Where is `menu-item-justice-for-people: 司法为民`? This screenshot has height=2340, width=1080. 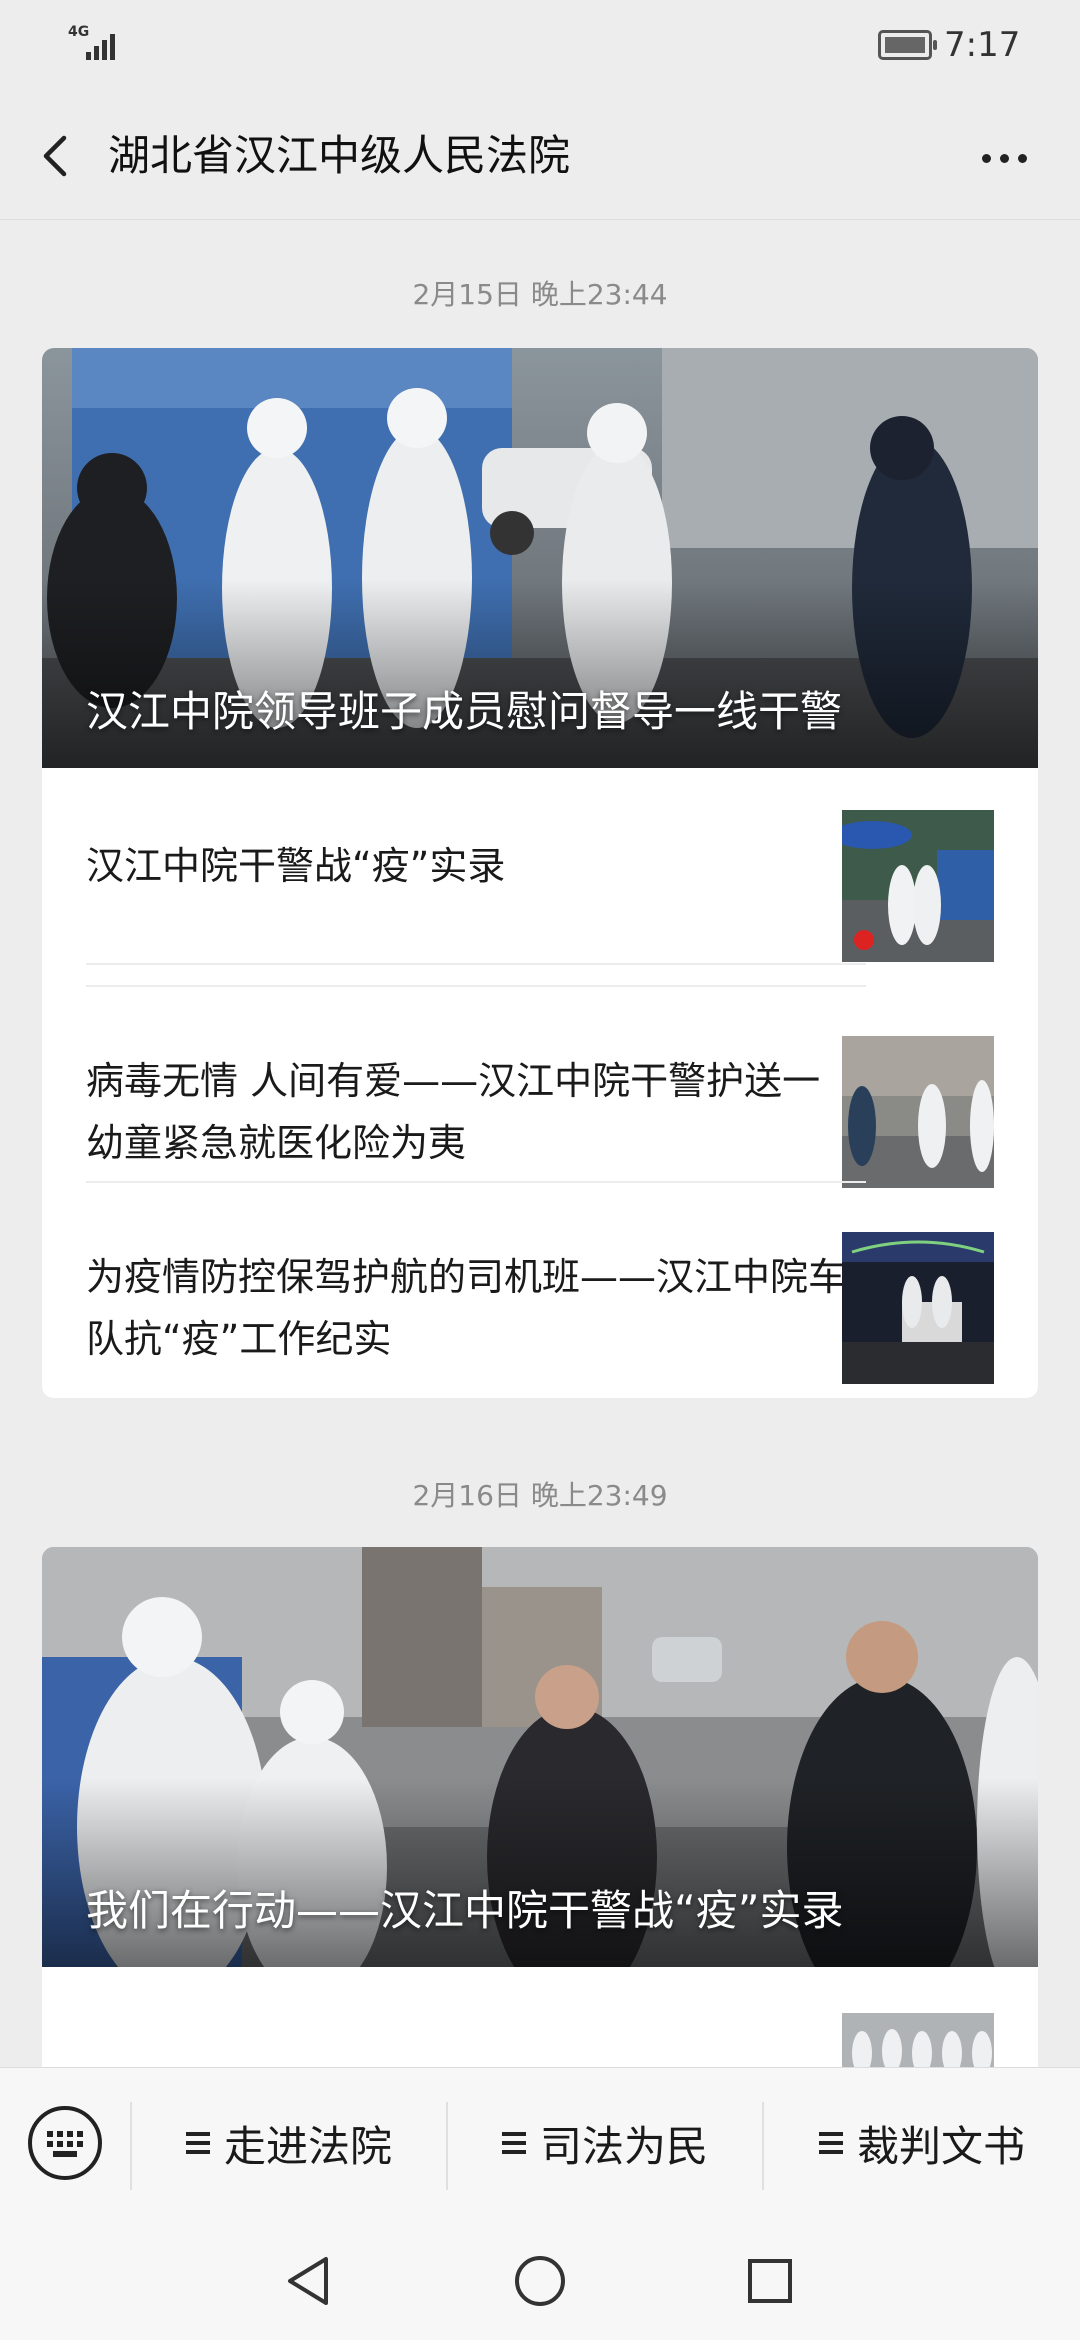 menu-item-justice-for-people: 司法为民 is located at coordinates (605, 2143).